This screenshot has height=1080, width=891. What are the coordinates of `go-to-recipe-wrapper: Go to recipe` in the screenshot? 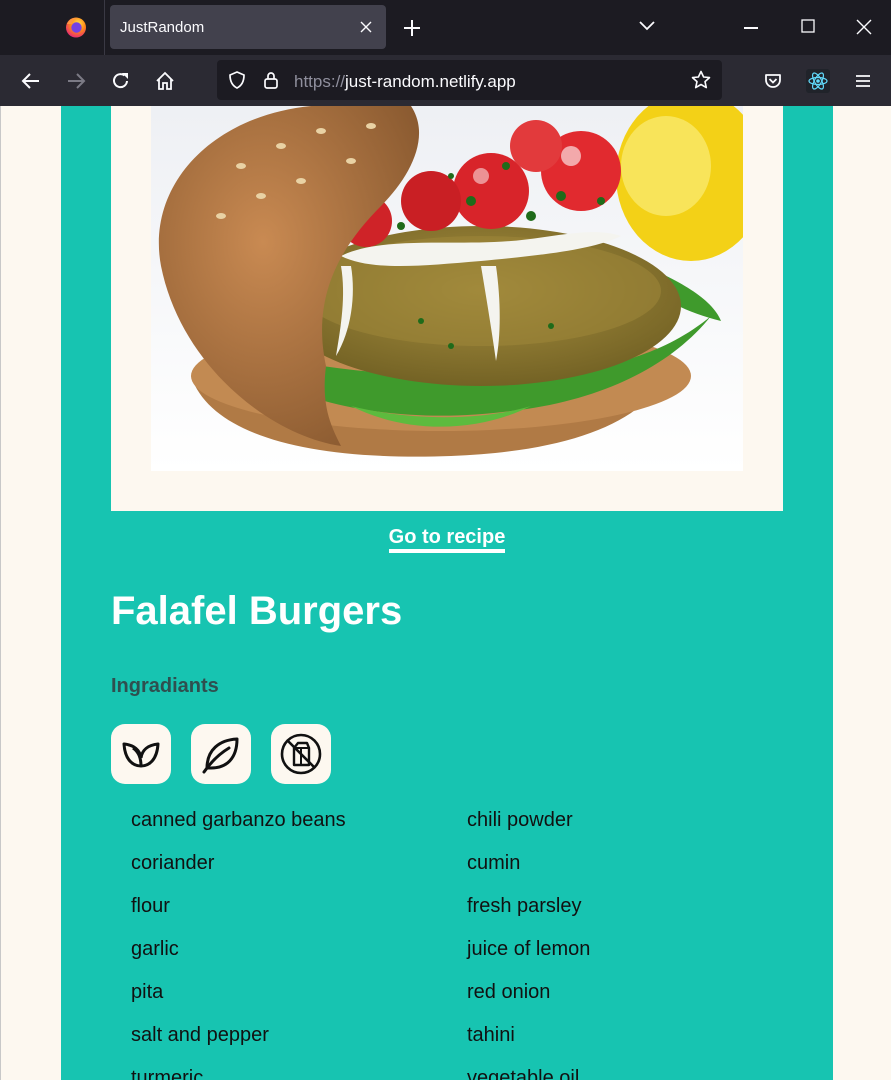 It's located at (447, 539).